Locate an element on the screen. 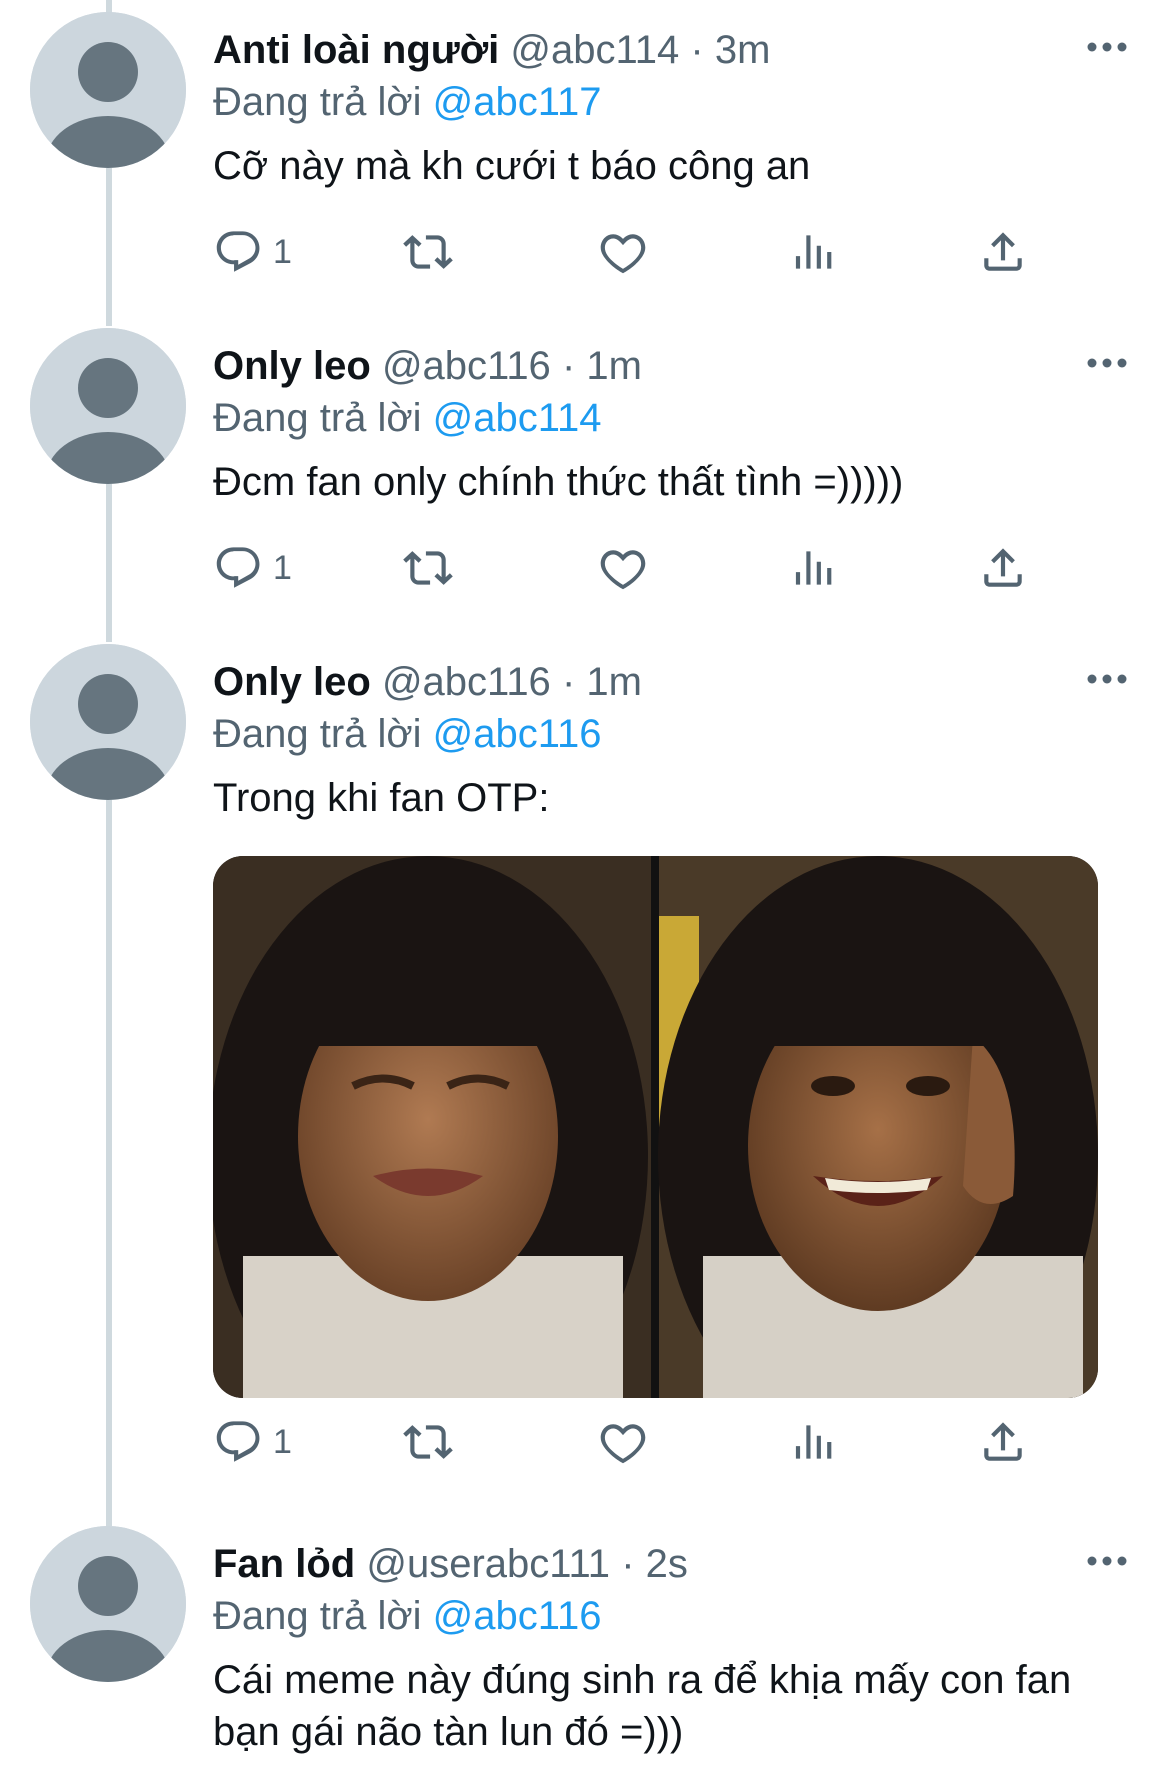 The image size is (1170, 1775). tweet-header: Anti loài người @abc114 · 3m is located at coordinates (491, 50).